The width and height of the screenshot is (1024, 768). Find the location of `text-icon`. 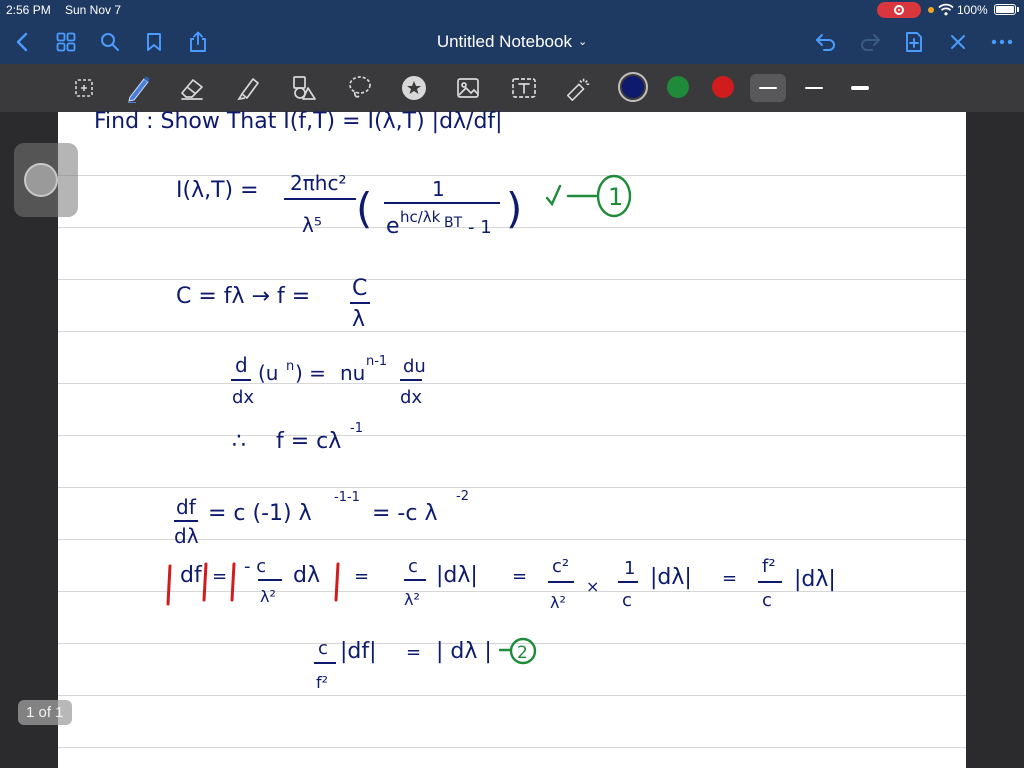

text-icon is located at coordinates (524, 88).